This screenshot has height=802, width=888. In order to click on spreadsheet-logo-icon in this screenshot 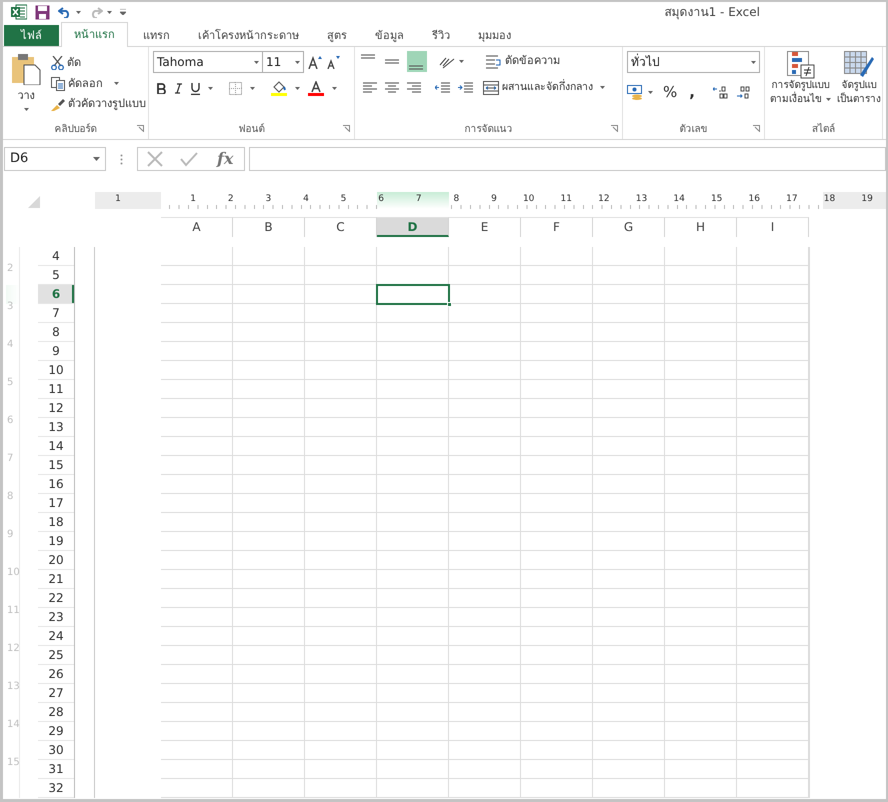, I will do `click(19, 12)`.